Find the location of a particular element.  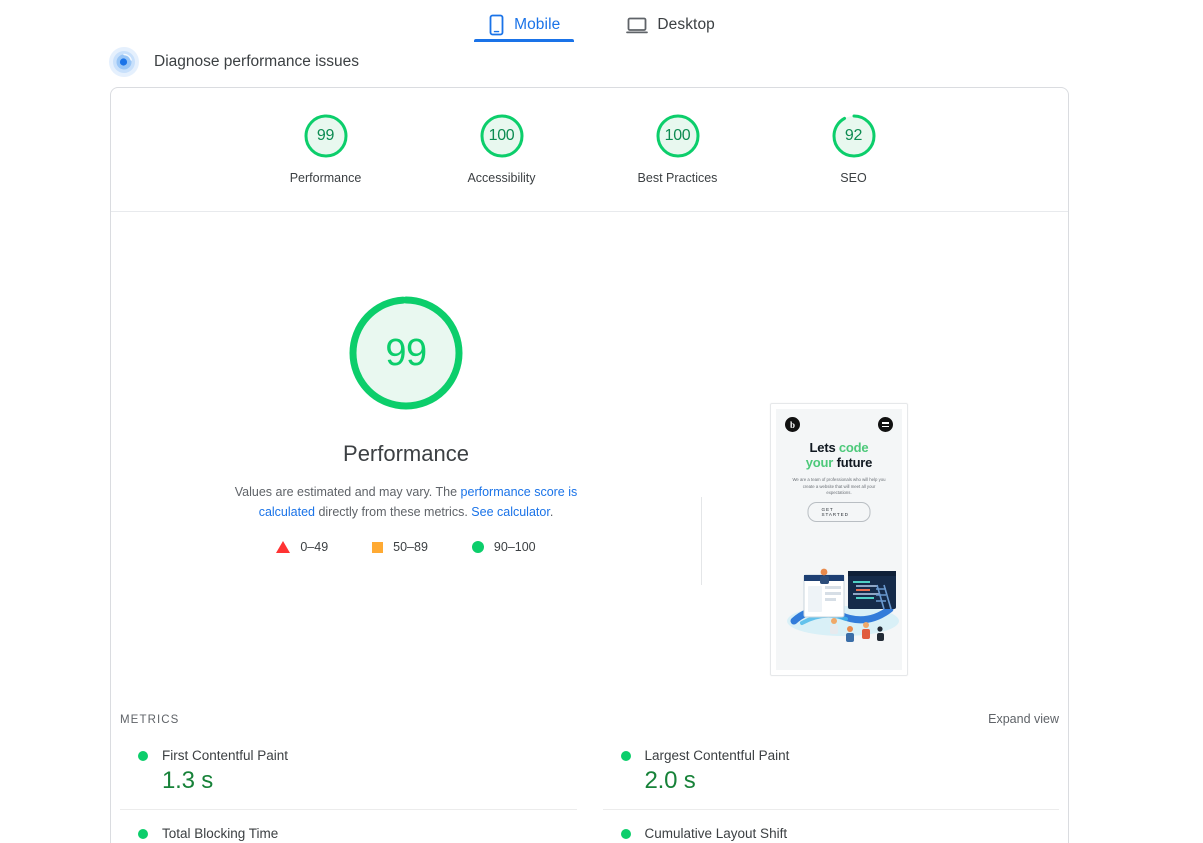

gauge-performance: 99 is located at coordinates (326, 136).